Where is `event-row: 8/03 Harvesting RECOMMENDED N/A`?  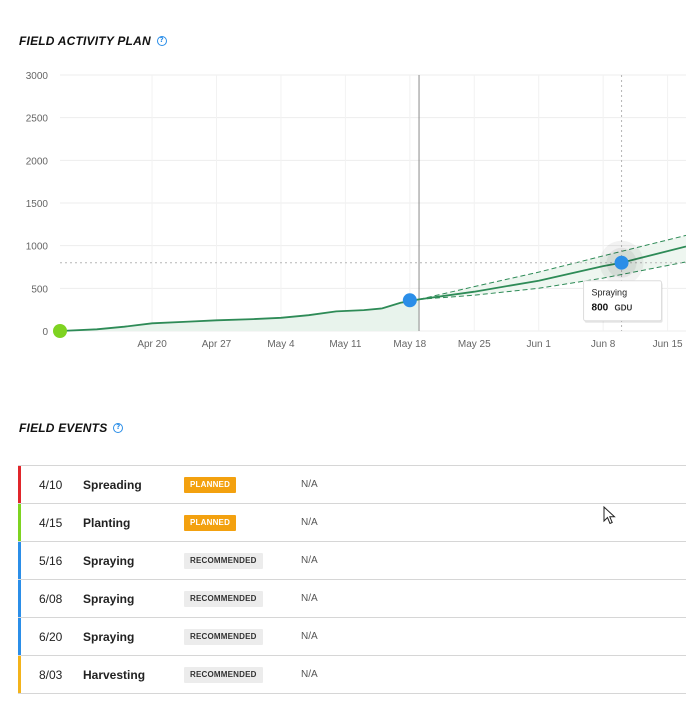
event-row: 8/03 Harvesting RECOMMENDED N/A is located at coordinates (352, 675).